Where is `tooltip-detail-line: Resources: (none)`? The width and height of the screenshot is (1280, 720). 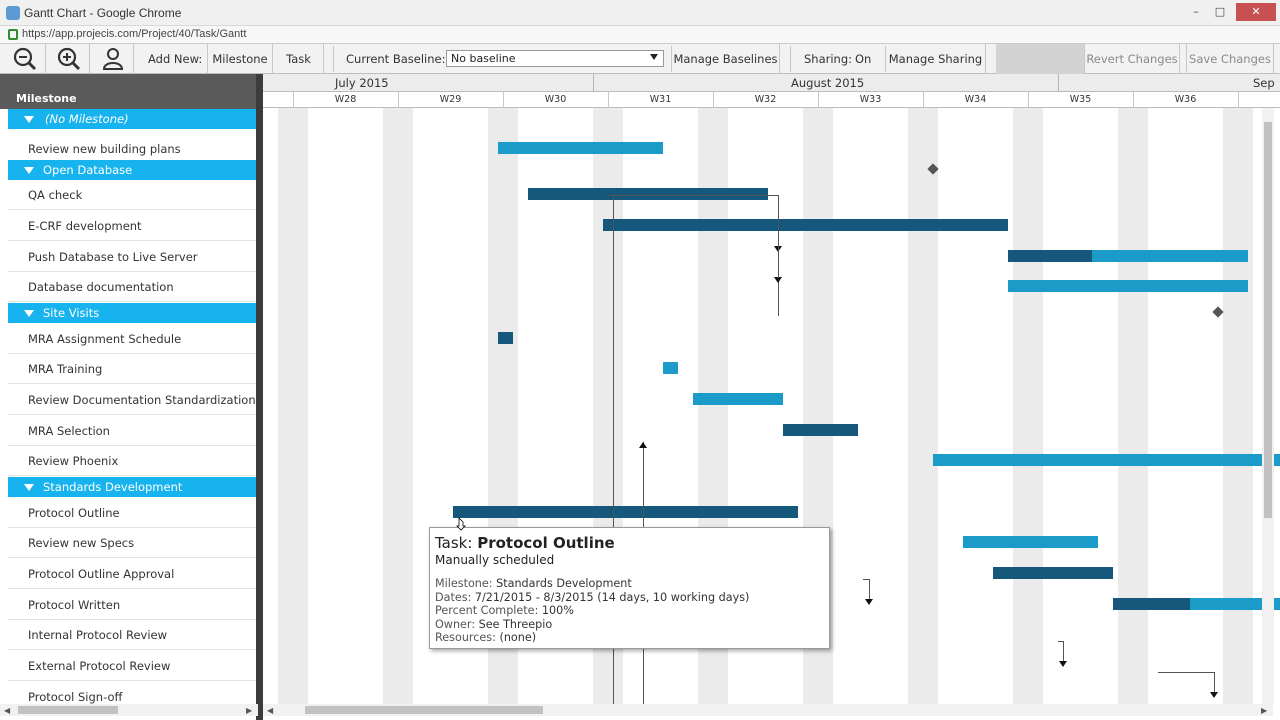 tooltip-detail-line: Resources: (none) is located at coordinates (629, 638).